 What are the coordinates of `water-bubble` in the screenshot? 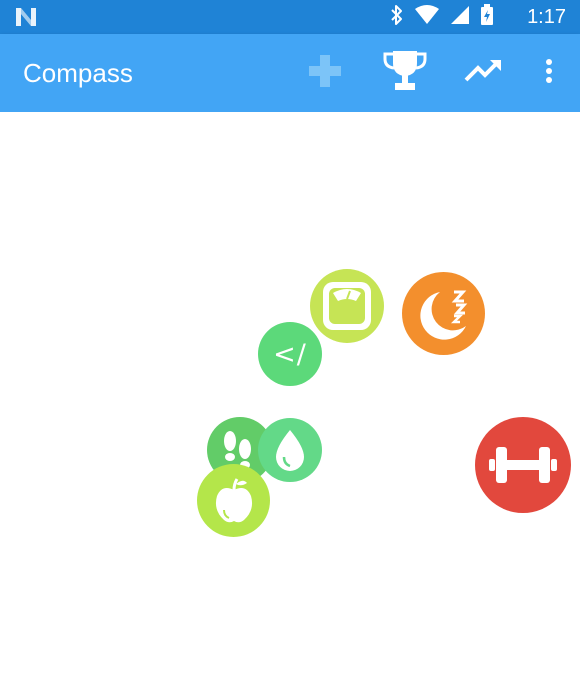 It's located at (290, 450).